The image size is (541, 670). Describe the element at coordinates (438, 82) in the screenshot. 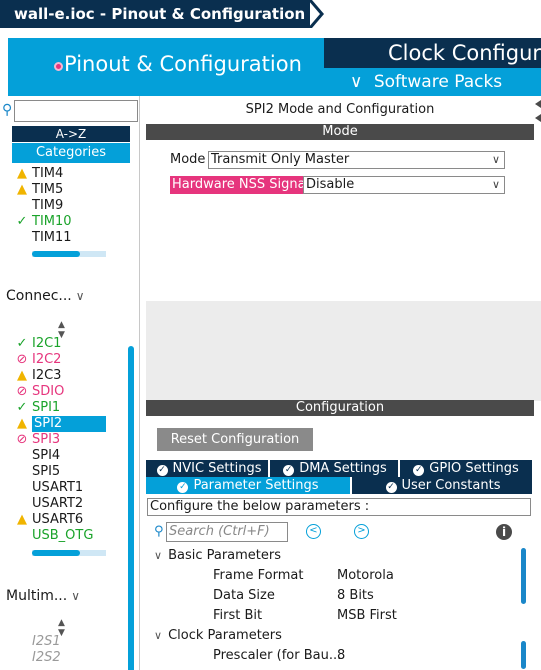

I see `software-packs-label: Software Packs` at that location.